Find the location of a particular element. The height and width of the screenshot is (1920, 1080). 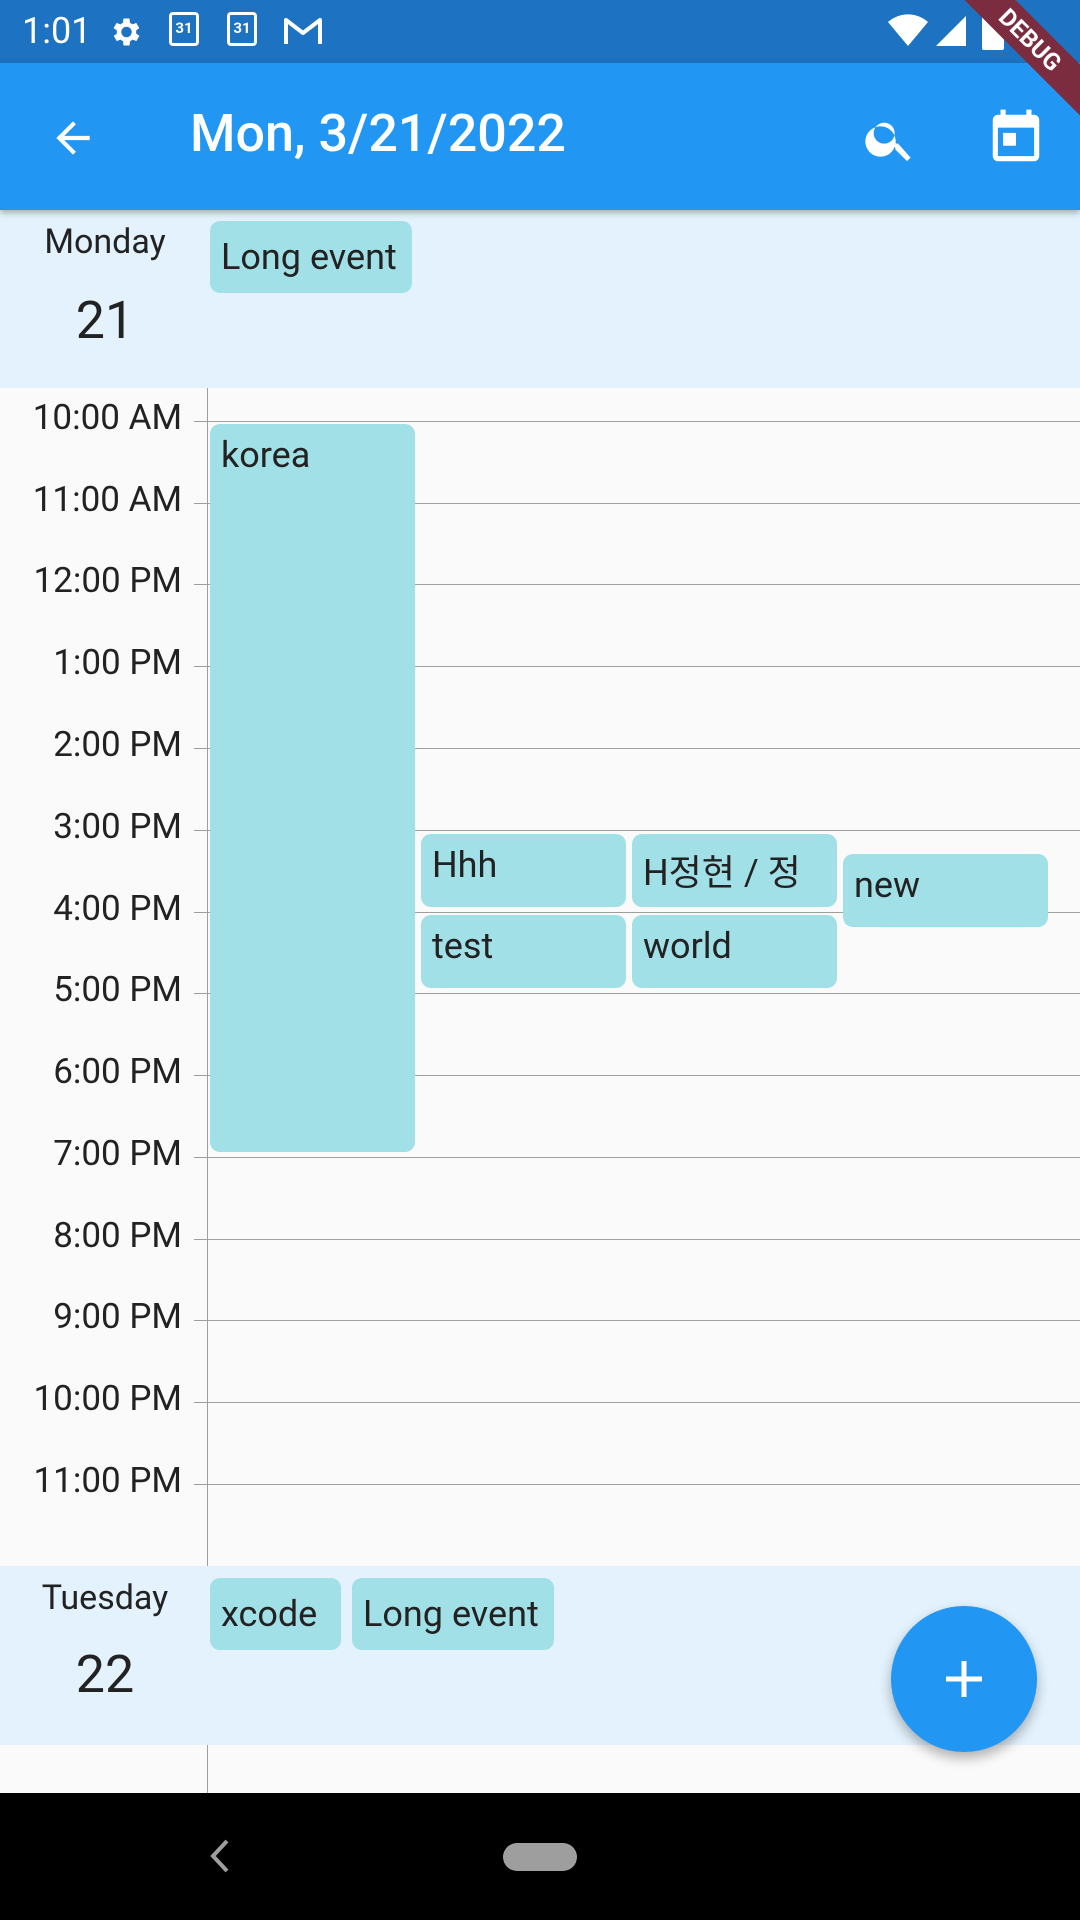

hour-label: 4:00 PM is located at coordinates (117, 908).